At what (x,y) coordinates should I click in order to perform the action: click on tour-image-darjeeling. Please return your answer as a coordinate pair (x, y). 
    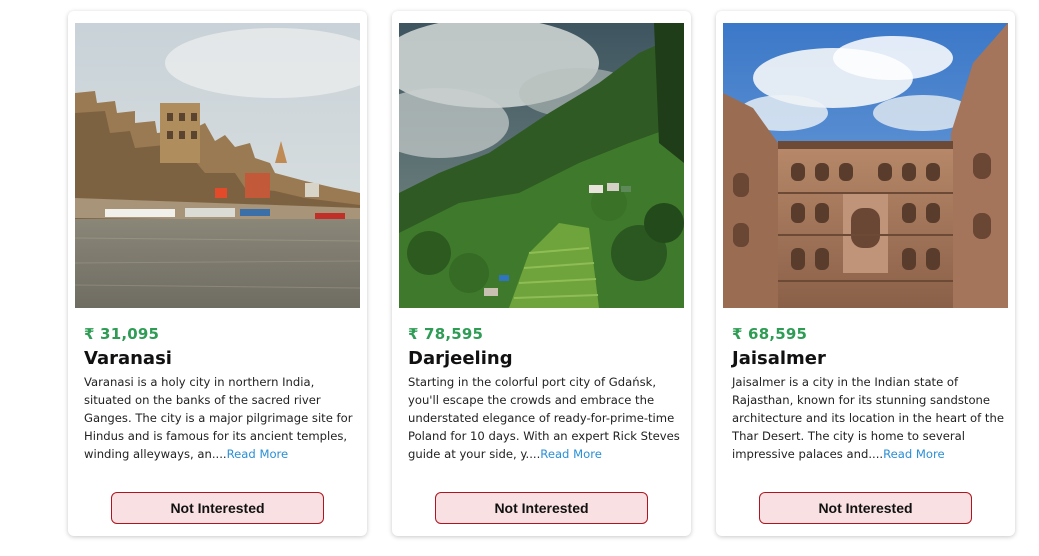
    Looking at the image, I should click on (541, 165).